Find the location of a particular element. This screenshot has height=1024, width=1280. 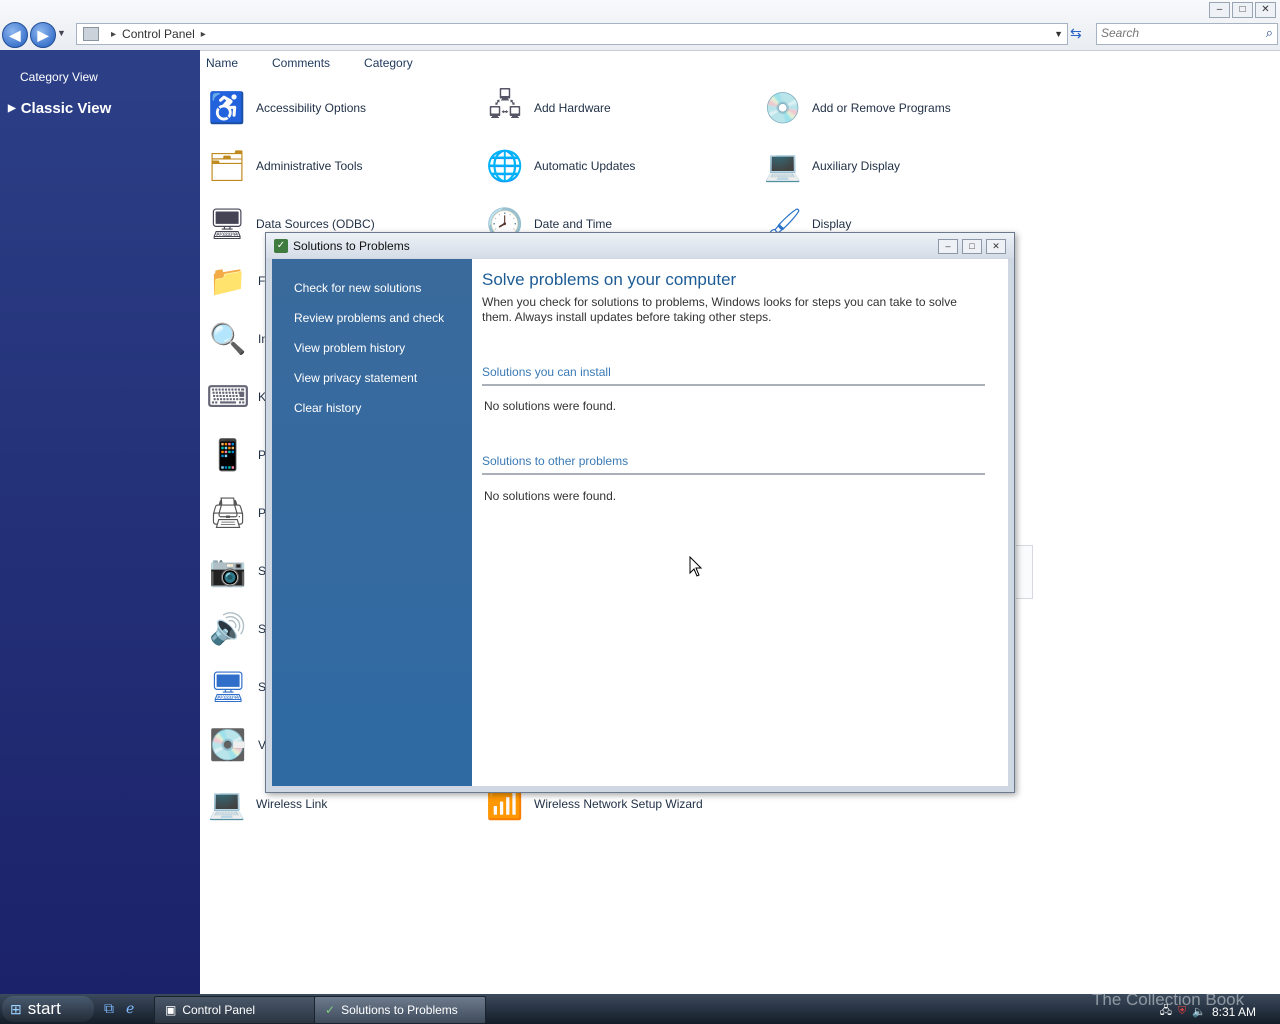

speaker-icon: 🔊 is located at coordinates (228, 629).